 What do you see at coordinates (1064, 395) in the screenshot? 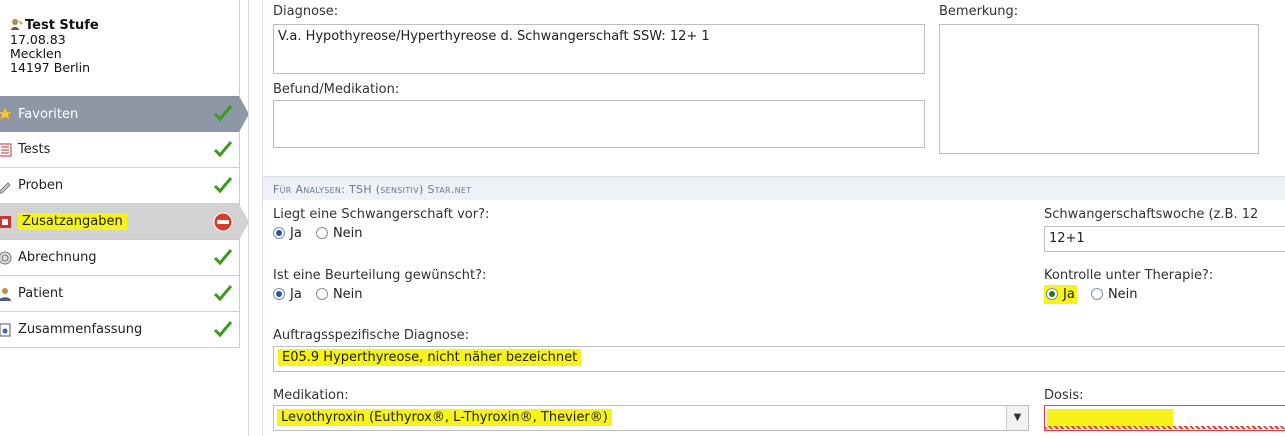
I see `dosis-label: Dosis:` at bounding box center [1064, 395].